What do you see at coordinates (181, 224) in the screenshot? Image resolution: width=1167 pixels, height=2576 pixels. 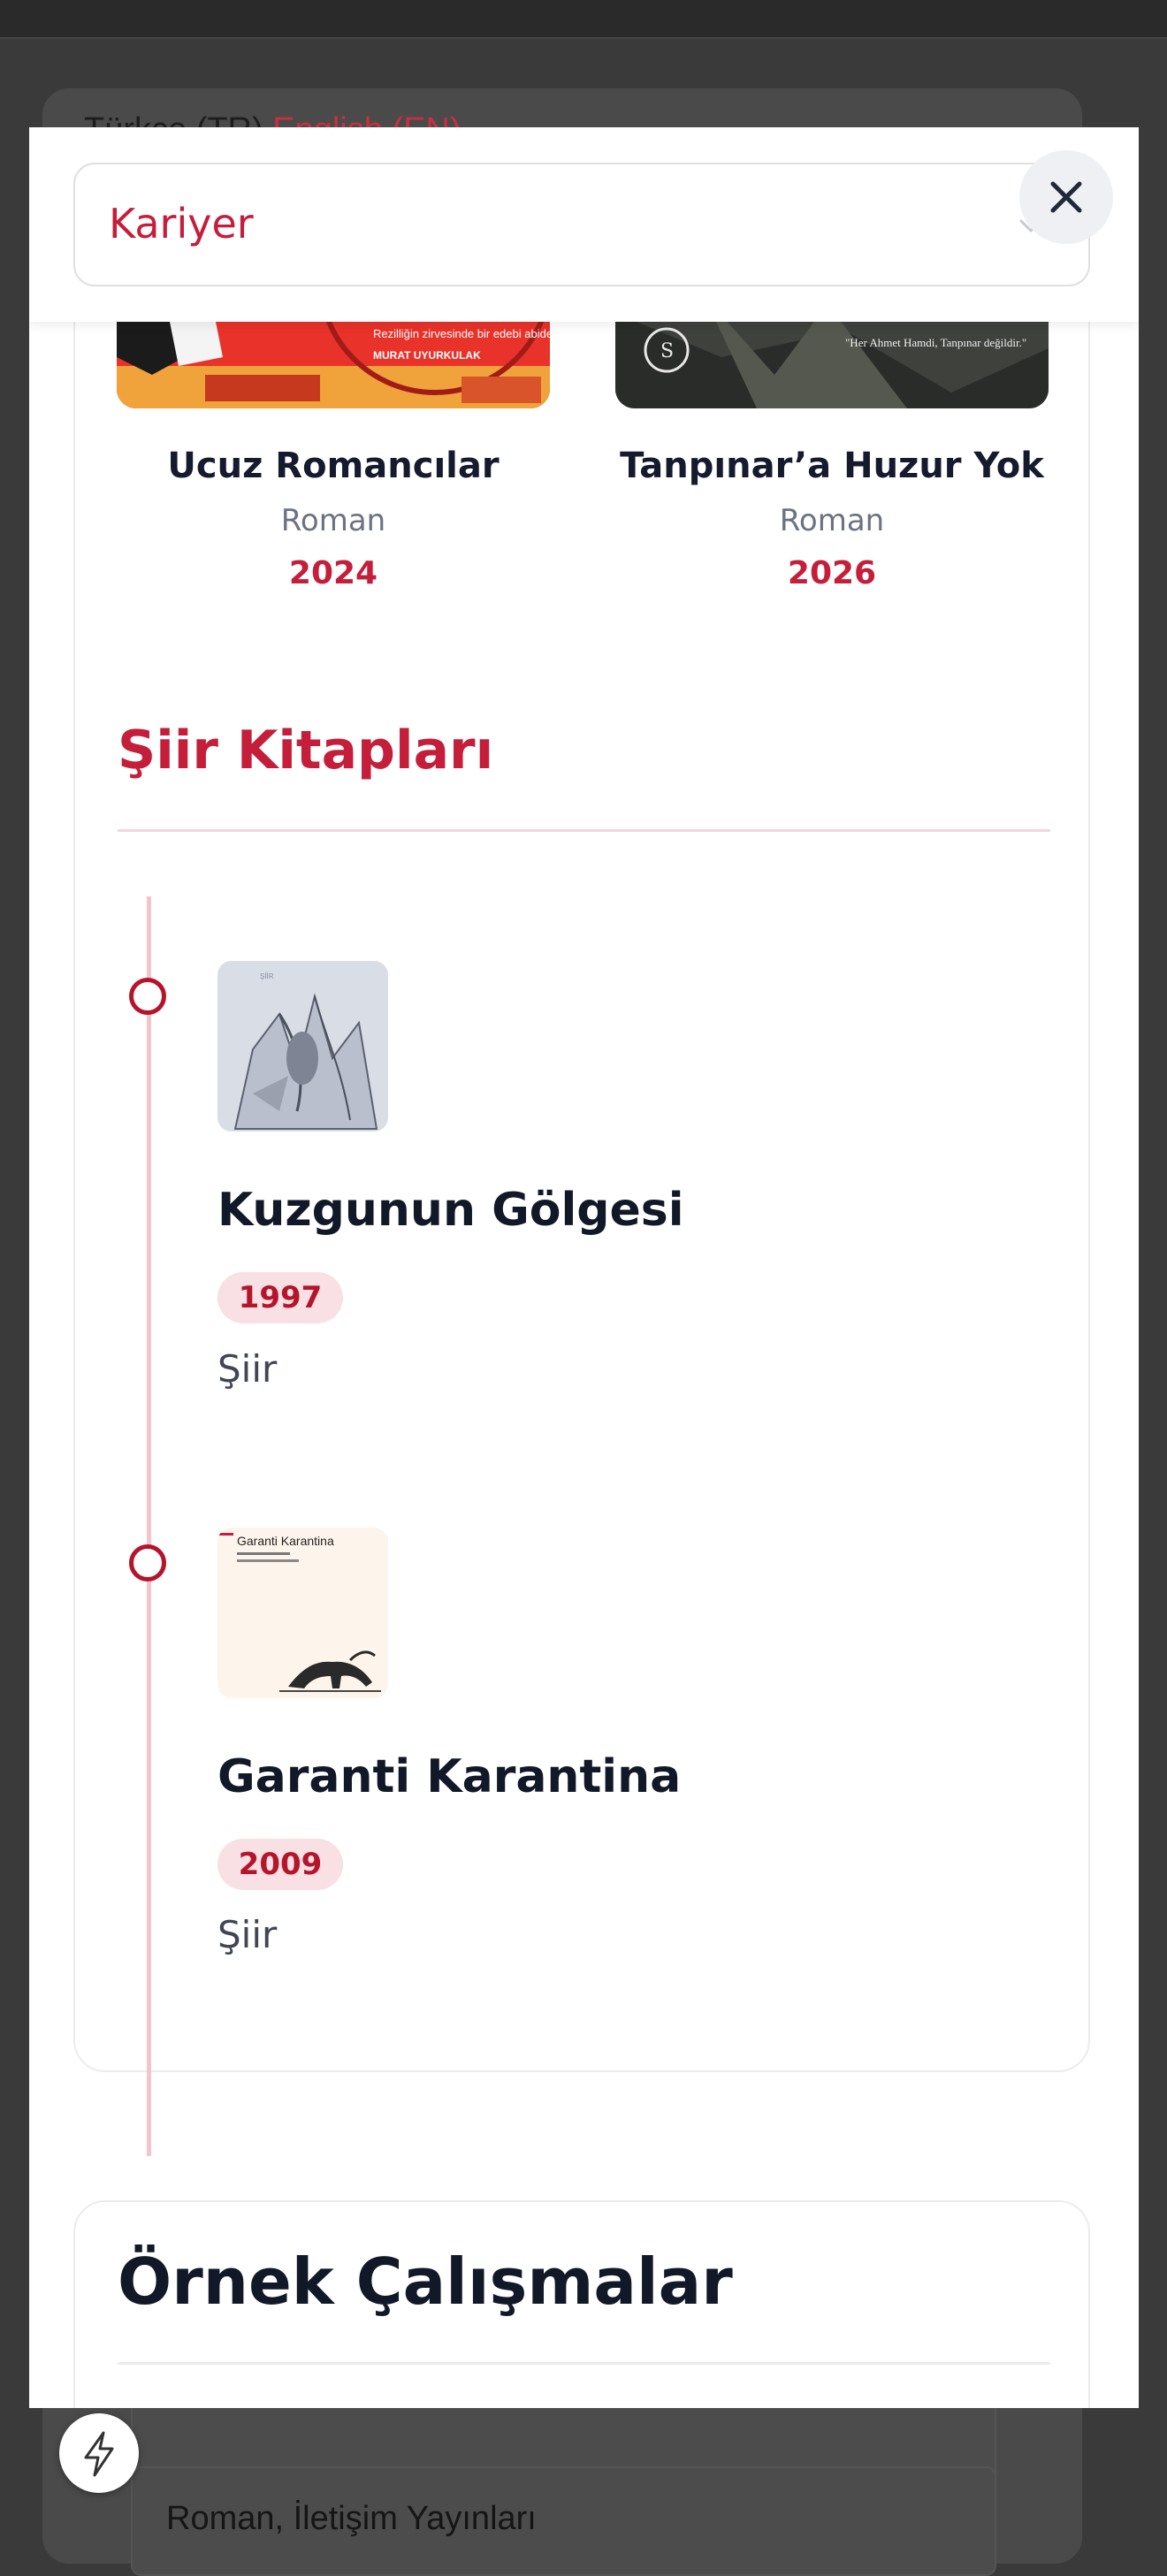 I see `category-select-value: Kariyer` at bounding box center [181, 224].